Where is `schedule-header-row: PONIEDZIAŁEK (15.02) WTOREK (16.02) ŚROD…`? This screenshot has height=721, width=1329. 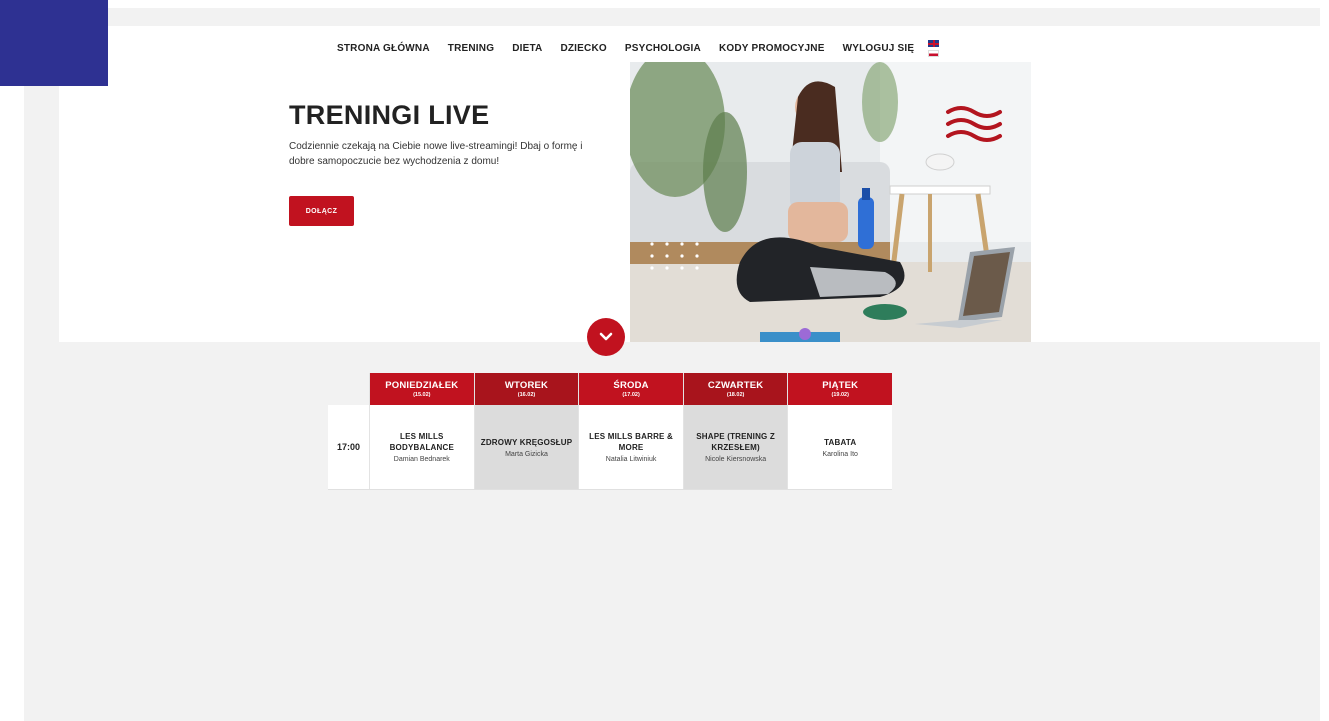 schedule-header-row: PONIEDZIAŁEK (15.02) WTOREK (16.02) ŚROD… is located at coordinates (610, 389).